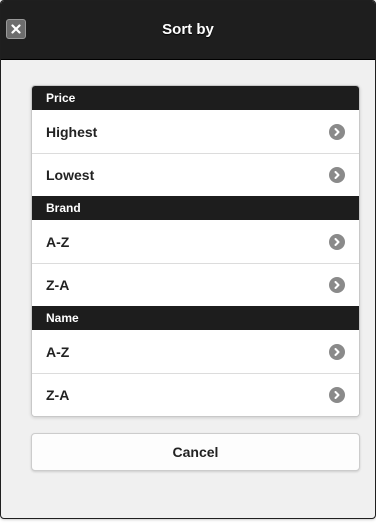 This screenshot has width=376, height=523. Describe the element at coordinates (195, 351) in the screenshot. I see `sort-option-name-a-z: A-Z` at that location.